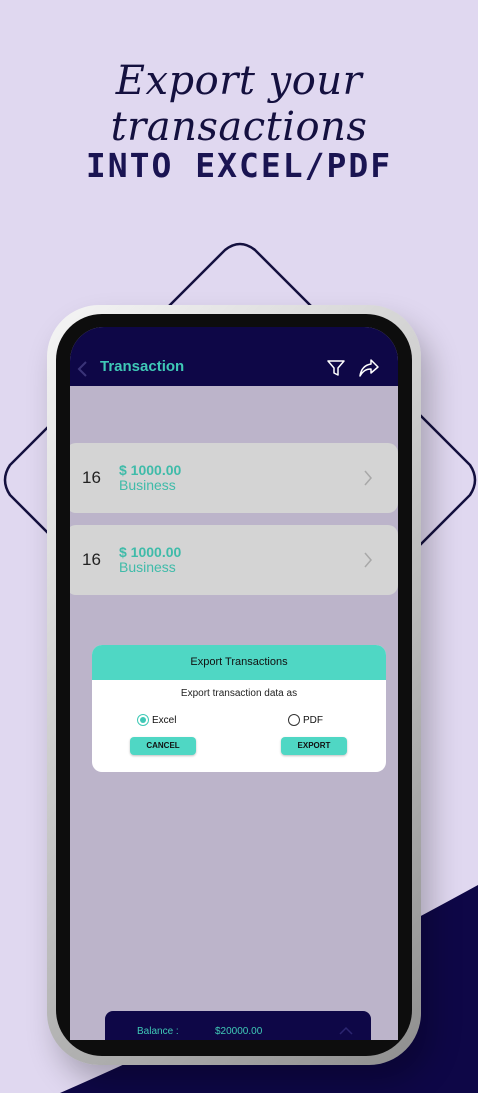 The height and width of the screenshot is (1093, 478). I want to click on headline-script: Export your transactions, so click(239, 104).